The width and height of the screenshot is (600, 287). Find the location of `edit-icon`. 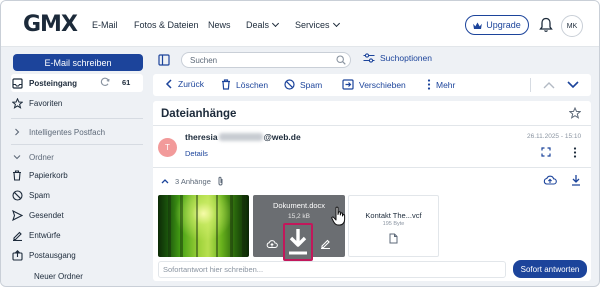

edit-icon is located at coordinates (325, 243).